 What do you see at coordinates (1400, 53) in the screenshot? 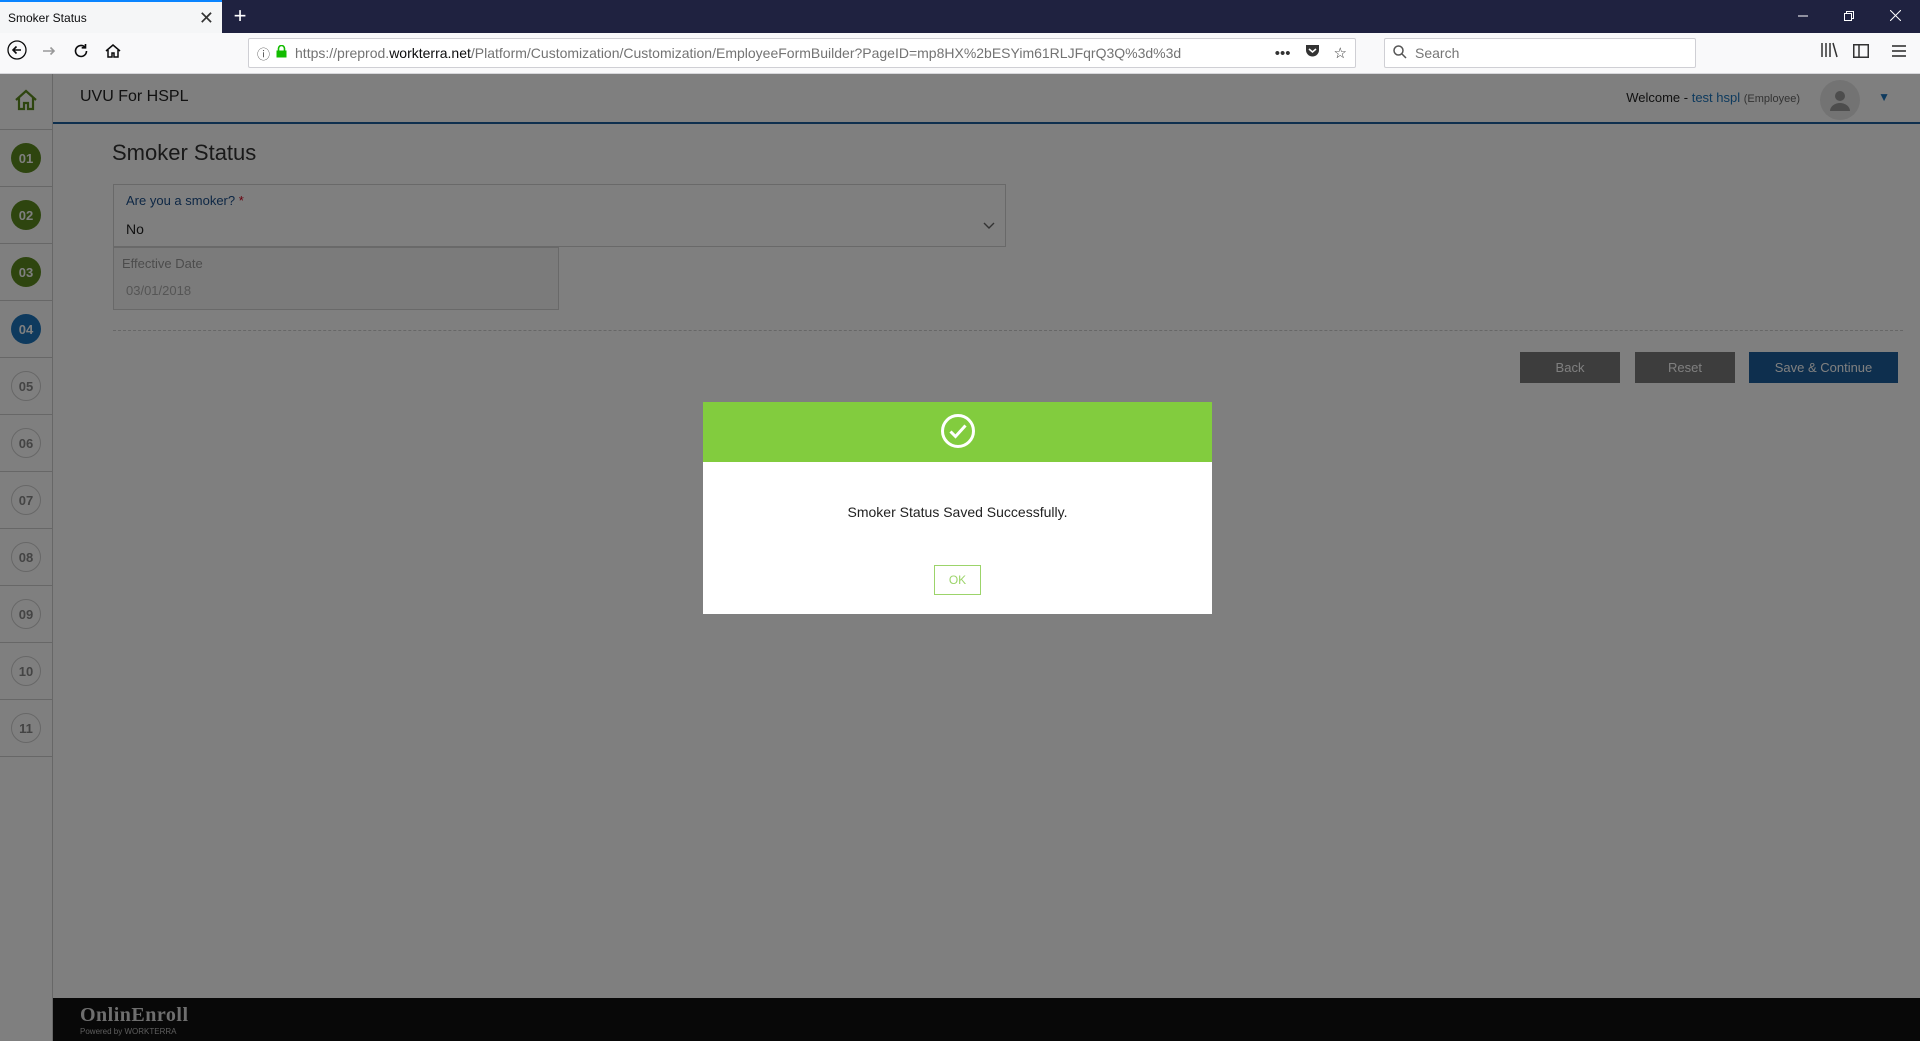
I see `search-icon` at bounding box center [1400, 53].